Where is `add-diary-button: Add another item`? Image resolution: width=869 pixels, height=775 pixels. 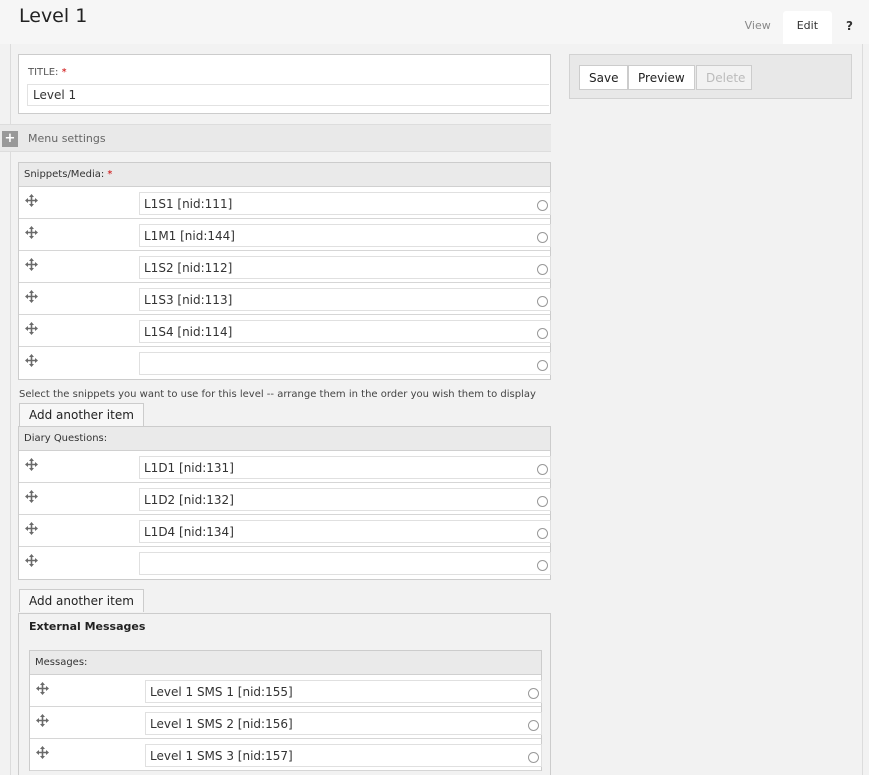 add-diary-button: Add another item is located at coordinates (81, 600).